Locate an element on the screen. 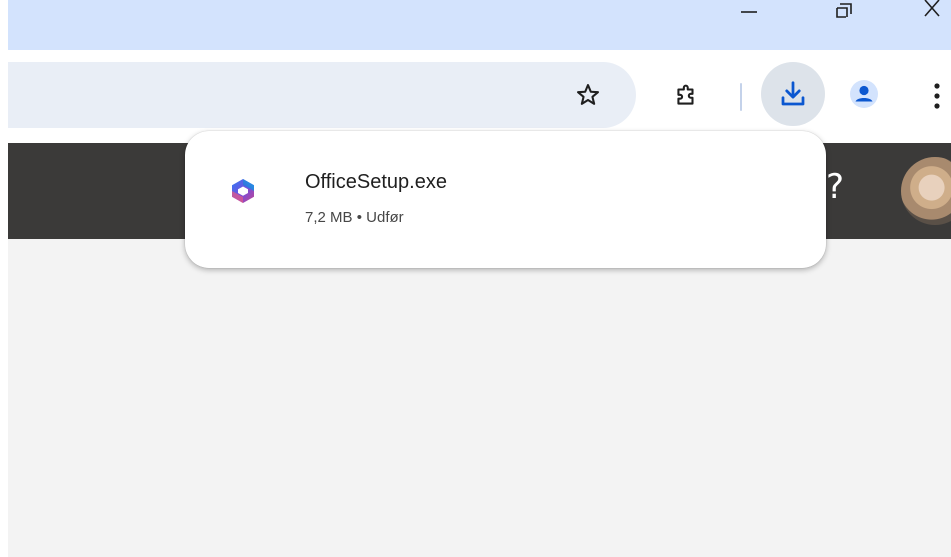  bookmark-button is located at coordinates (588, 95).